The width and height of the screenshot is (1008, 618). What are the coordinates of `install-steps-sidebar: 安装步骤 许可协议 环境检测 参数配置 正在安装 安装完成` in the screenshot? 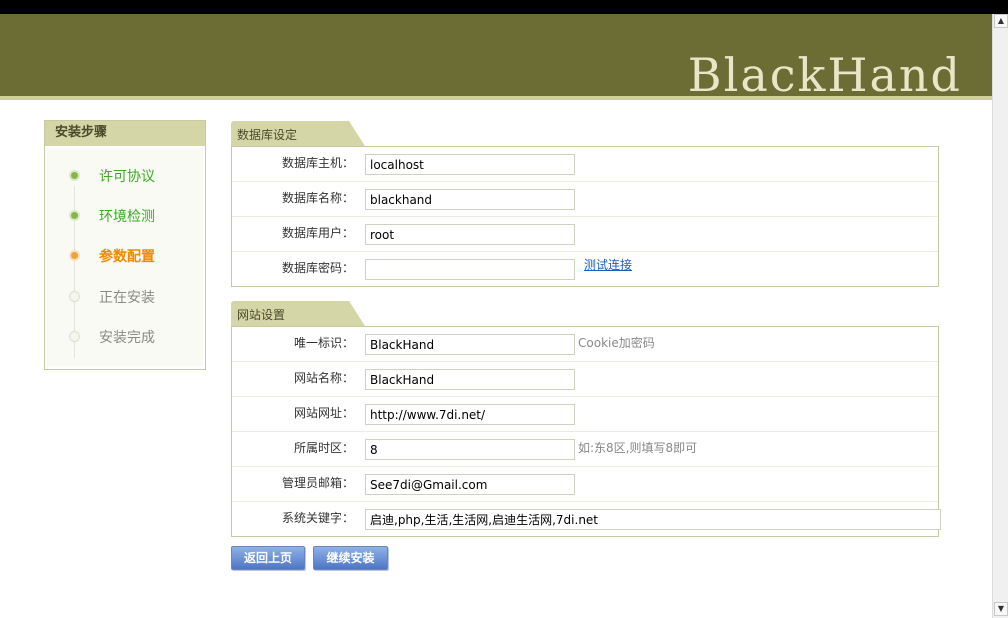 It's located at (125, 245).